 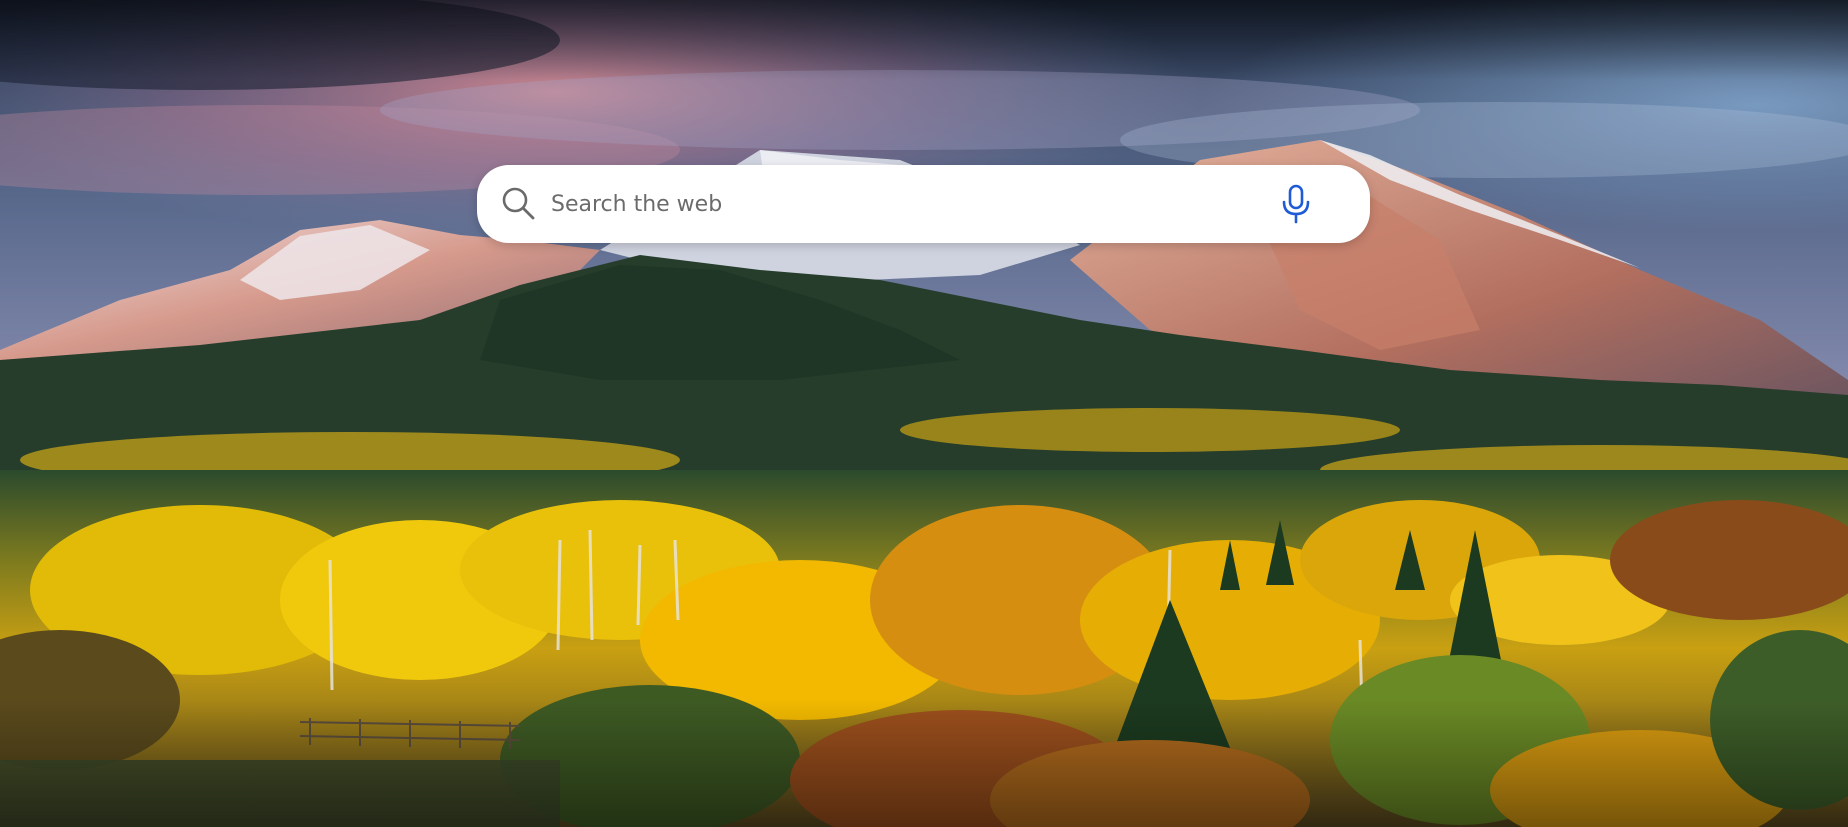 What do you see at coordinates (519, 204) in the screenshot?
I see `search-icon` at bounding box center [519, 204].